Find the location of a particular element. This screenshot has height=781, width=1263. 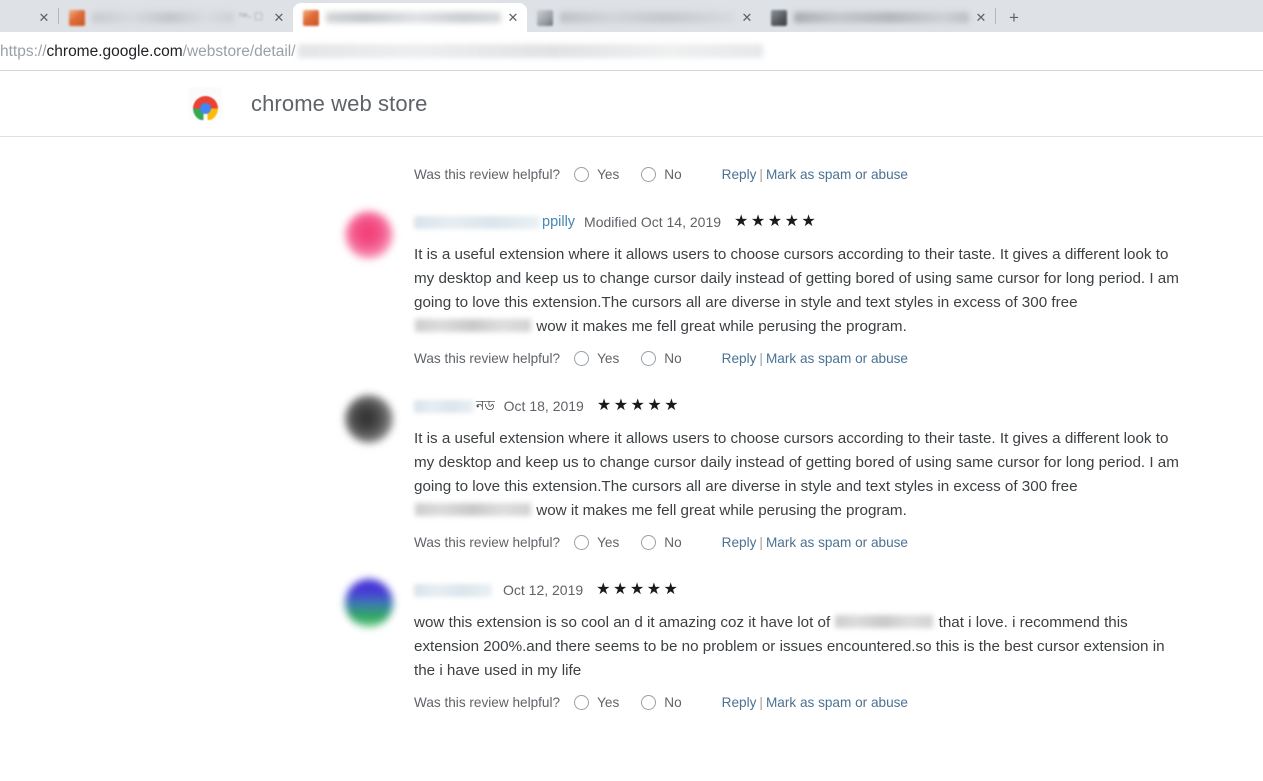

browser-tab-5: ✕ is located at coordinates (878, 17).